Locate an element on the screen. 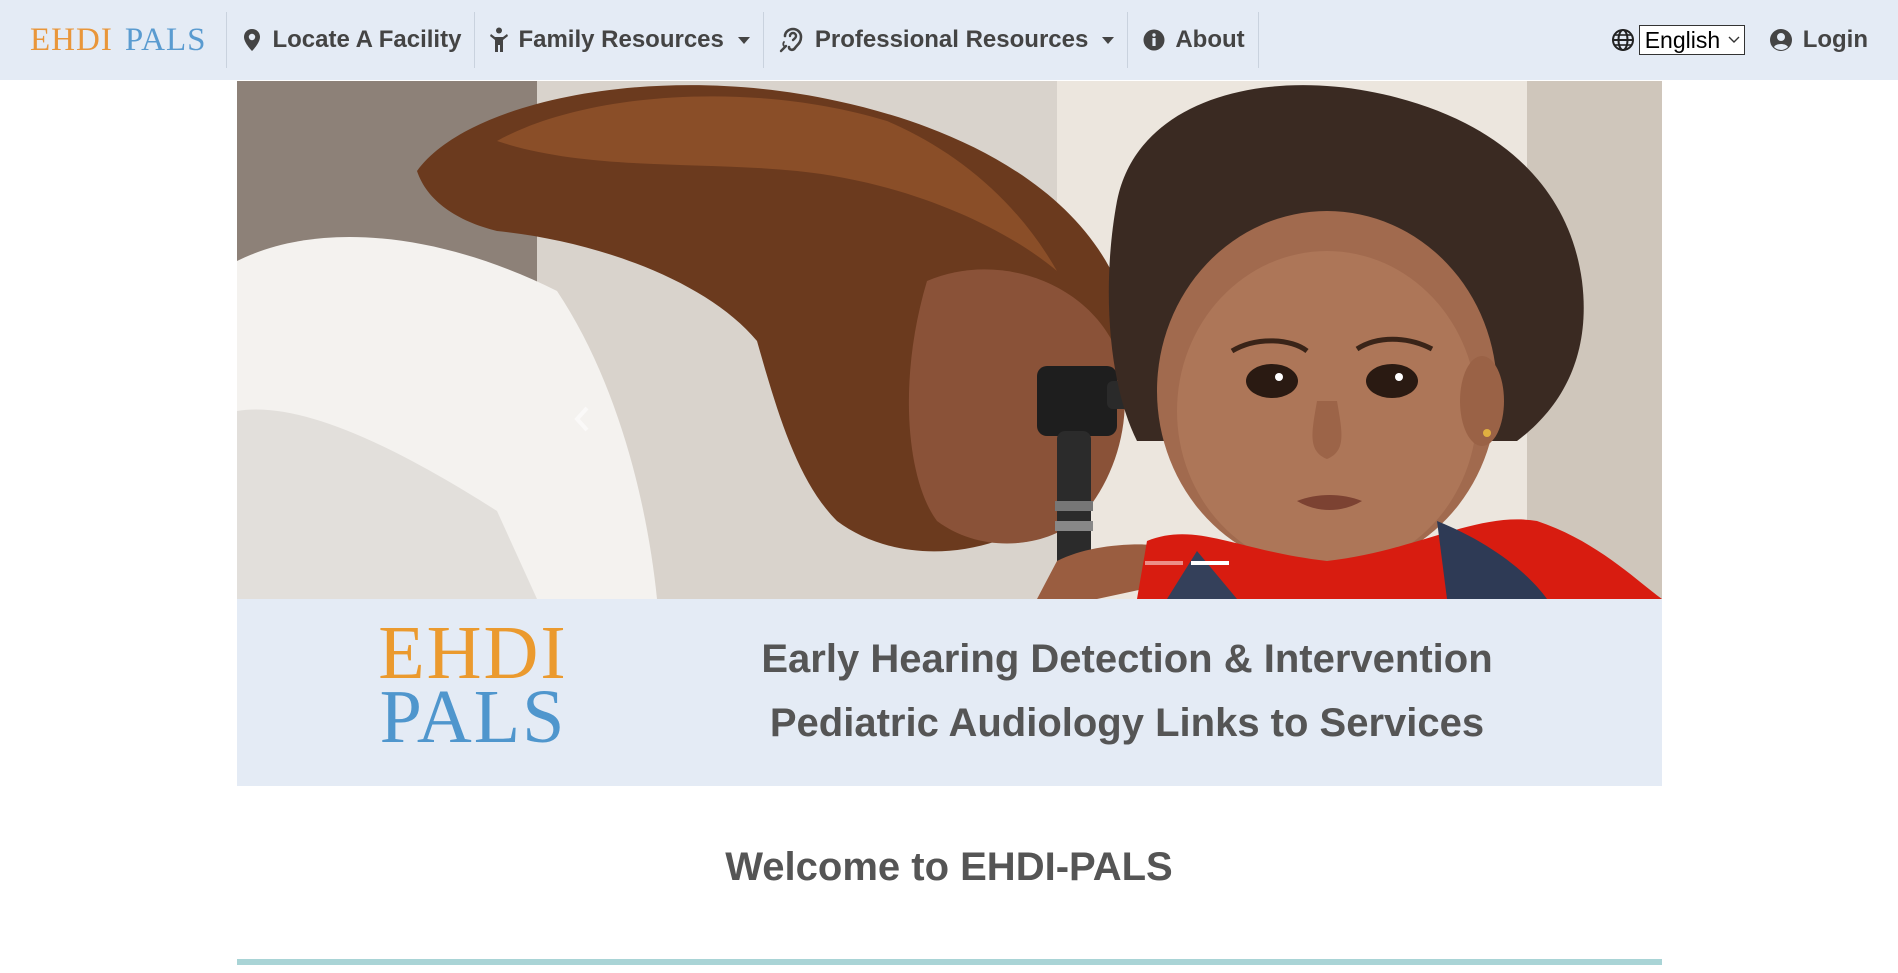 Image resolution: width=1898 pixels, height=973 pixels. navbar-right-group: English Login is located at coordinates (1739, 40).